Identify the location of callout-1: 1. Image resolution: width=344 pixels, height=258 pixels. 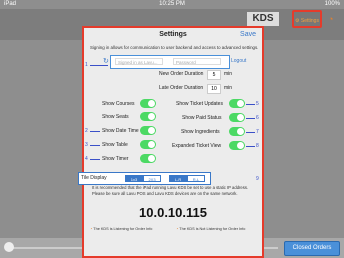
(86, 65).